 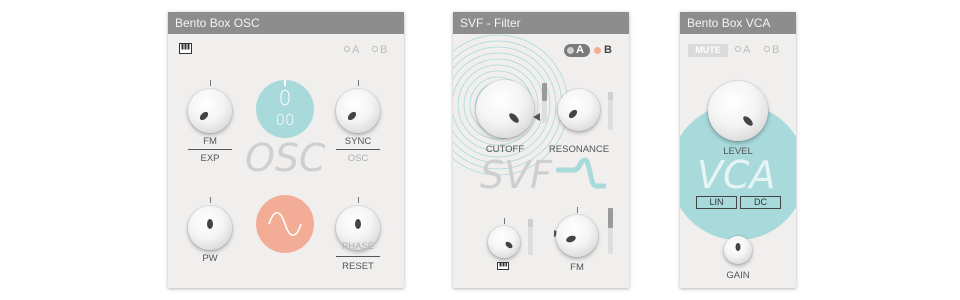 What do you see at coordinates (504, 221) in the screenshot?
I see `keytrack-knob-tick` at bounding box center [504, 221].